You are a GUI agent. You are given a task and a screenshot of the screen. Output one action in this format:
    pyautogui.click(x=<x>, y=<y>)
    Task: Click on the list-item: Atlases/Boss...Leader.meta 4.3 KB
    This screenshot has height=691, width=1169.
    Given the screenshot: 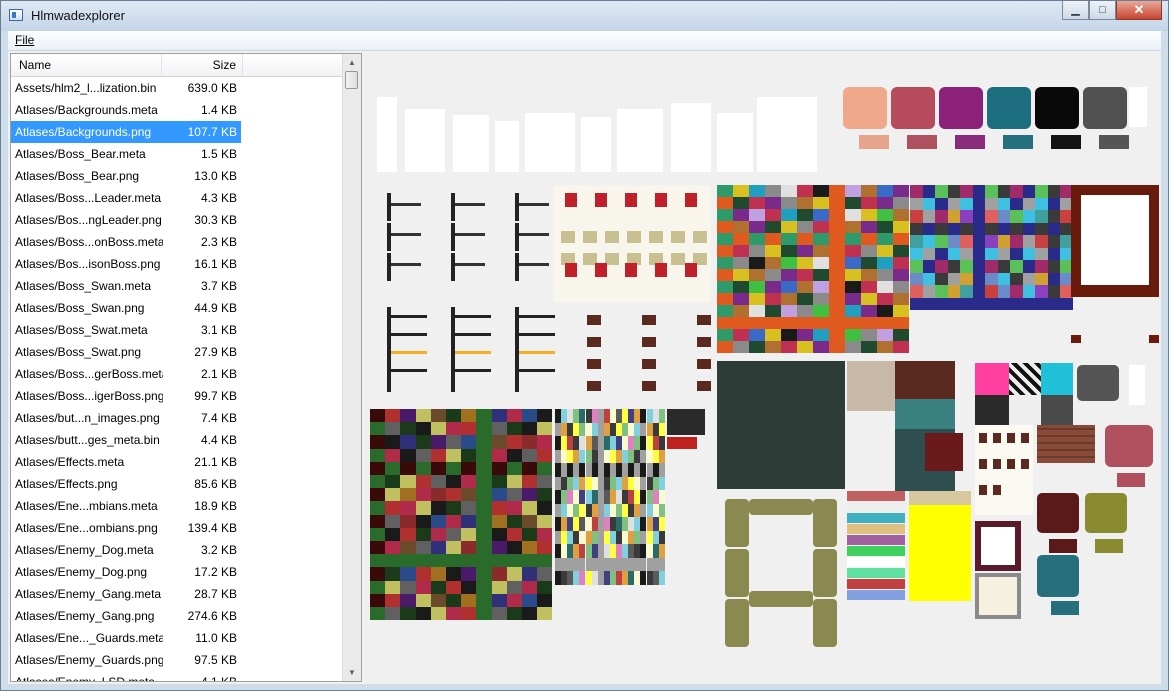 What is the action you would take?
    pyautogui.click(x=177, y=198)
    